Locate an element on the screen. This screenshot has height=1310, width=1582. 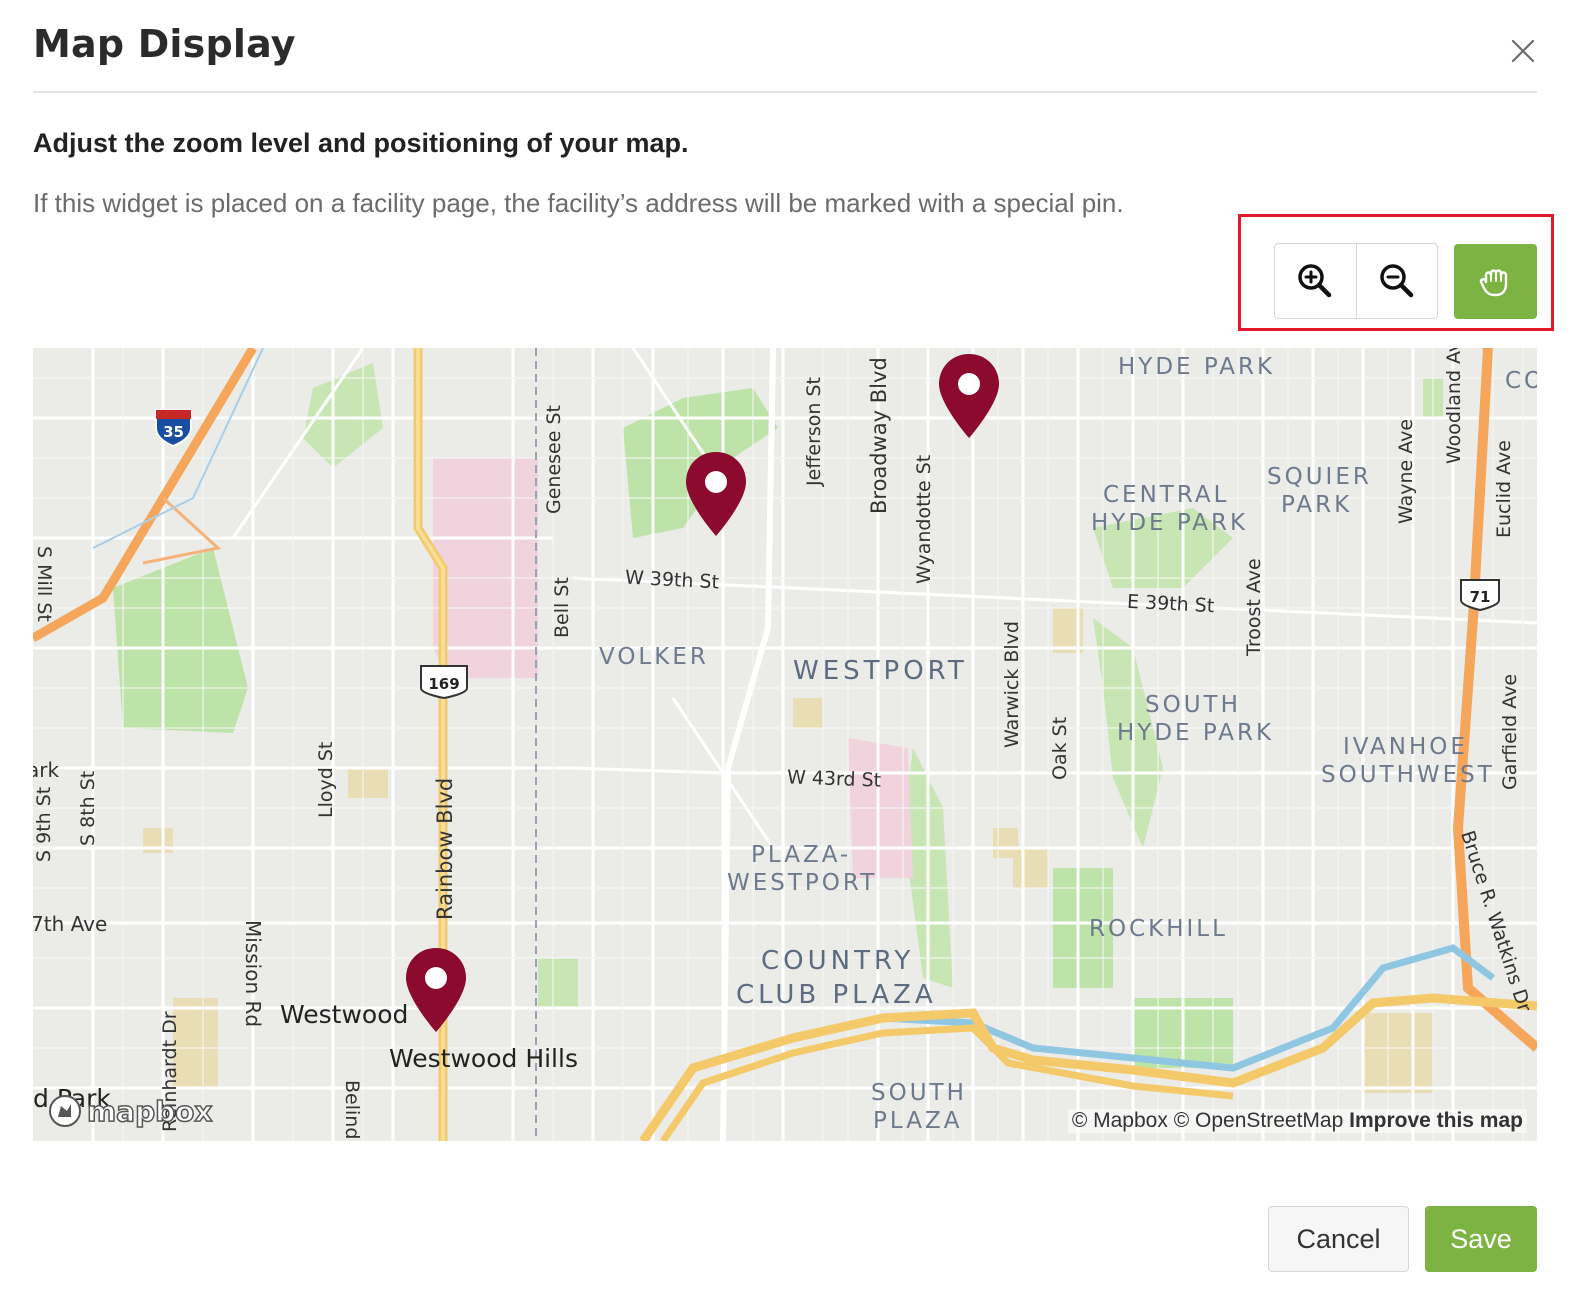
street-label: W 43rd St is located at coordinates (834, 779).